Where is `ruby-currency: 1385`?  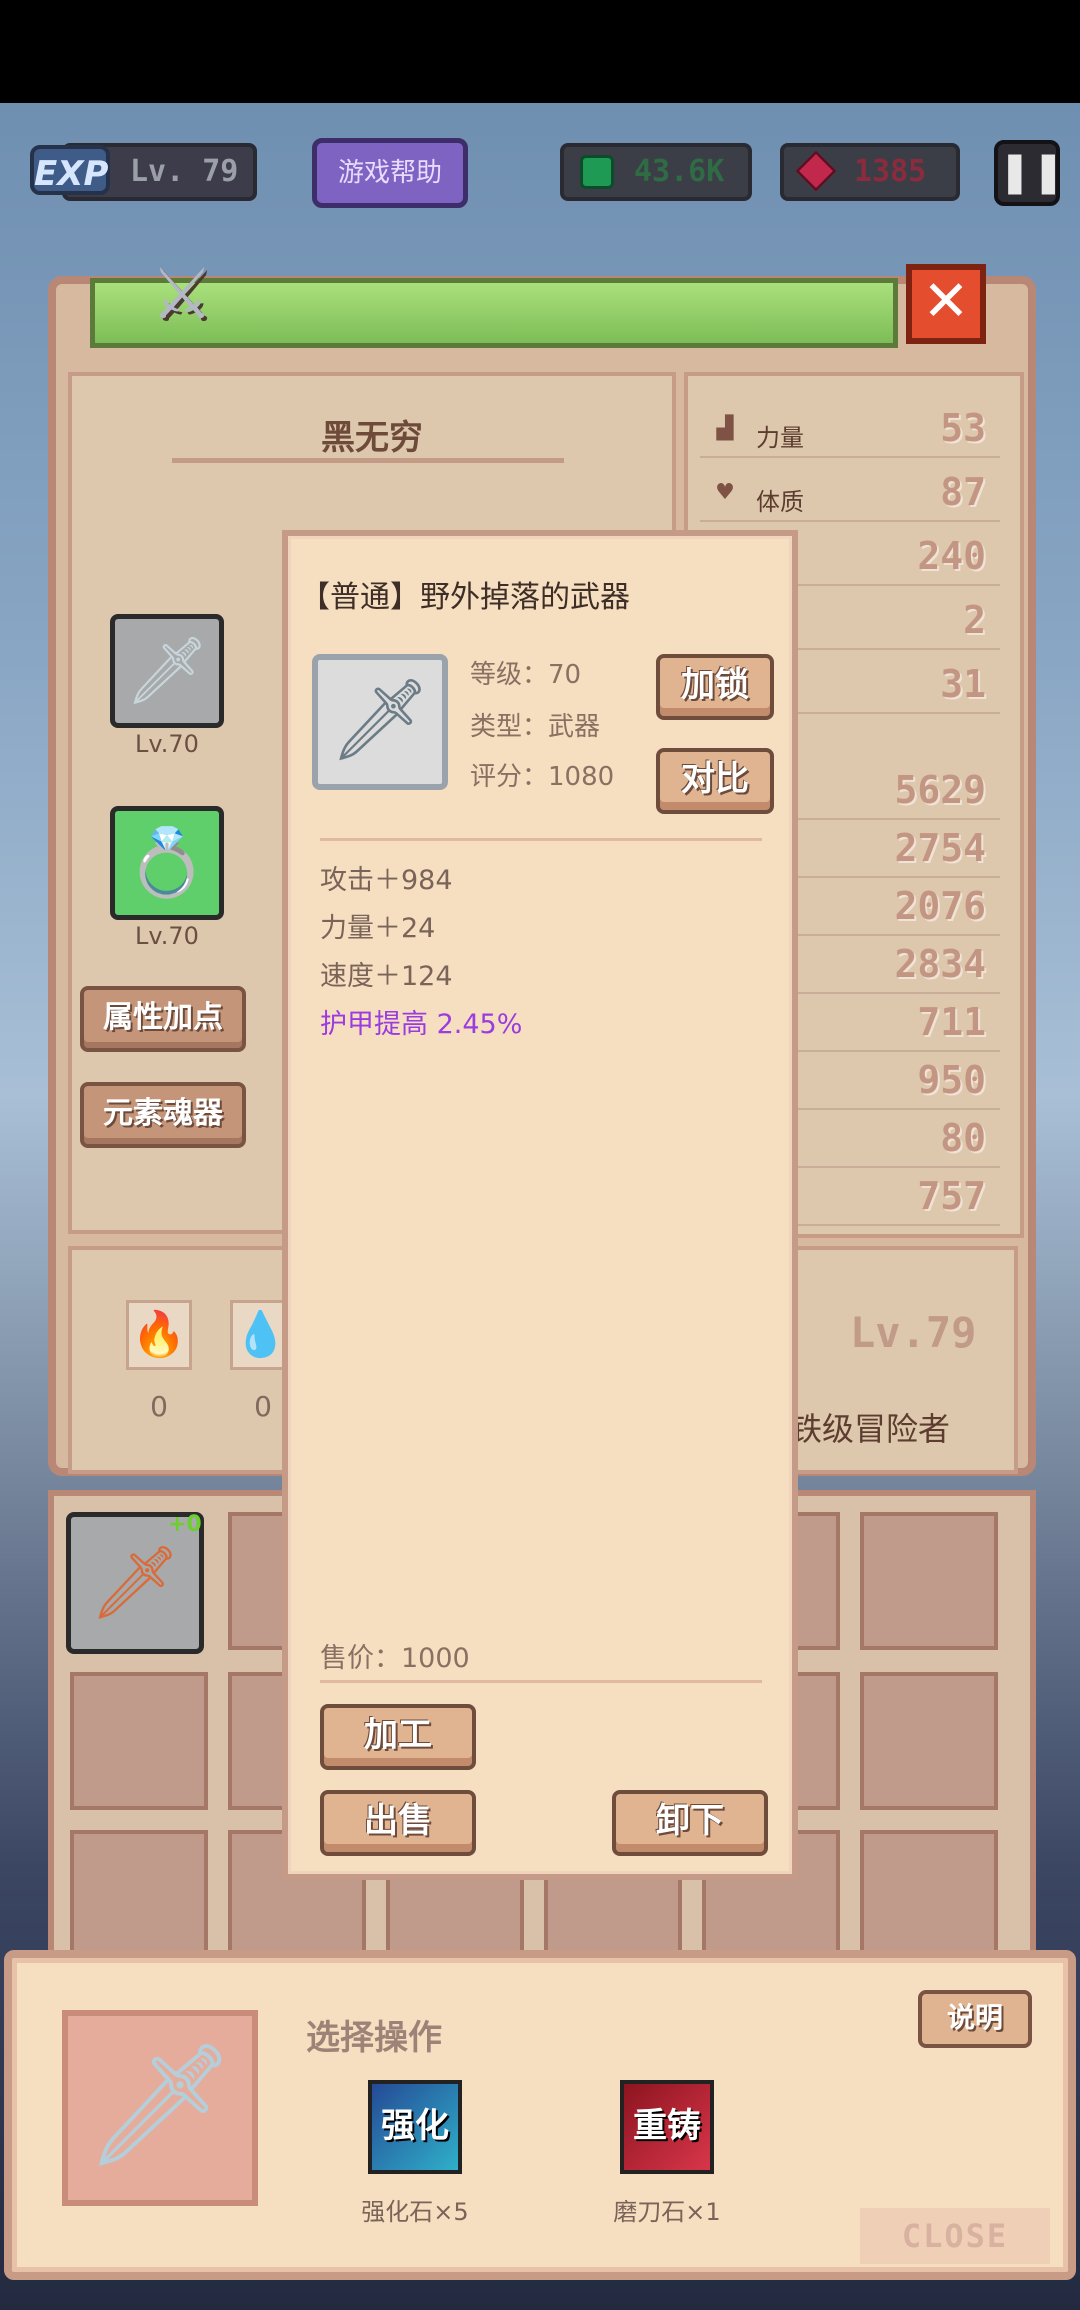 ruby-currency: 1385 is located at coordinates (870, 172).